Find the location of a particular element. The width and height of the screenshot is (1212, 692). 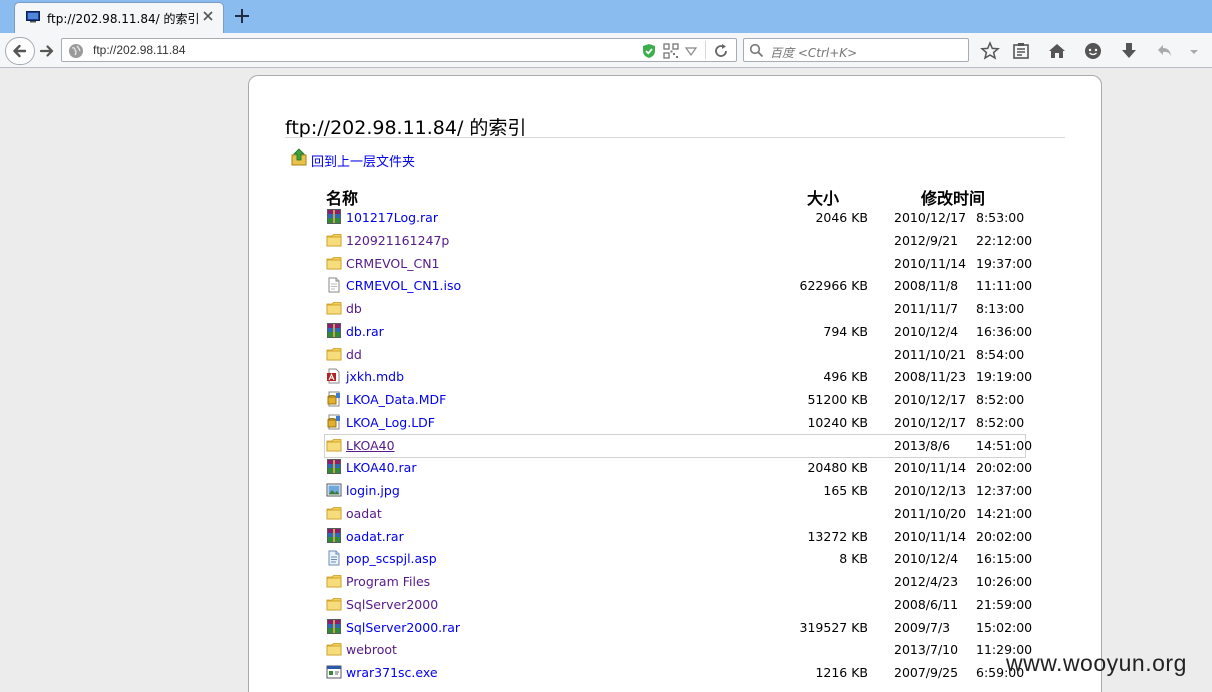

access-db-icon is located at coordinates (334, 376).